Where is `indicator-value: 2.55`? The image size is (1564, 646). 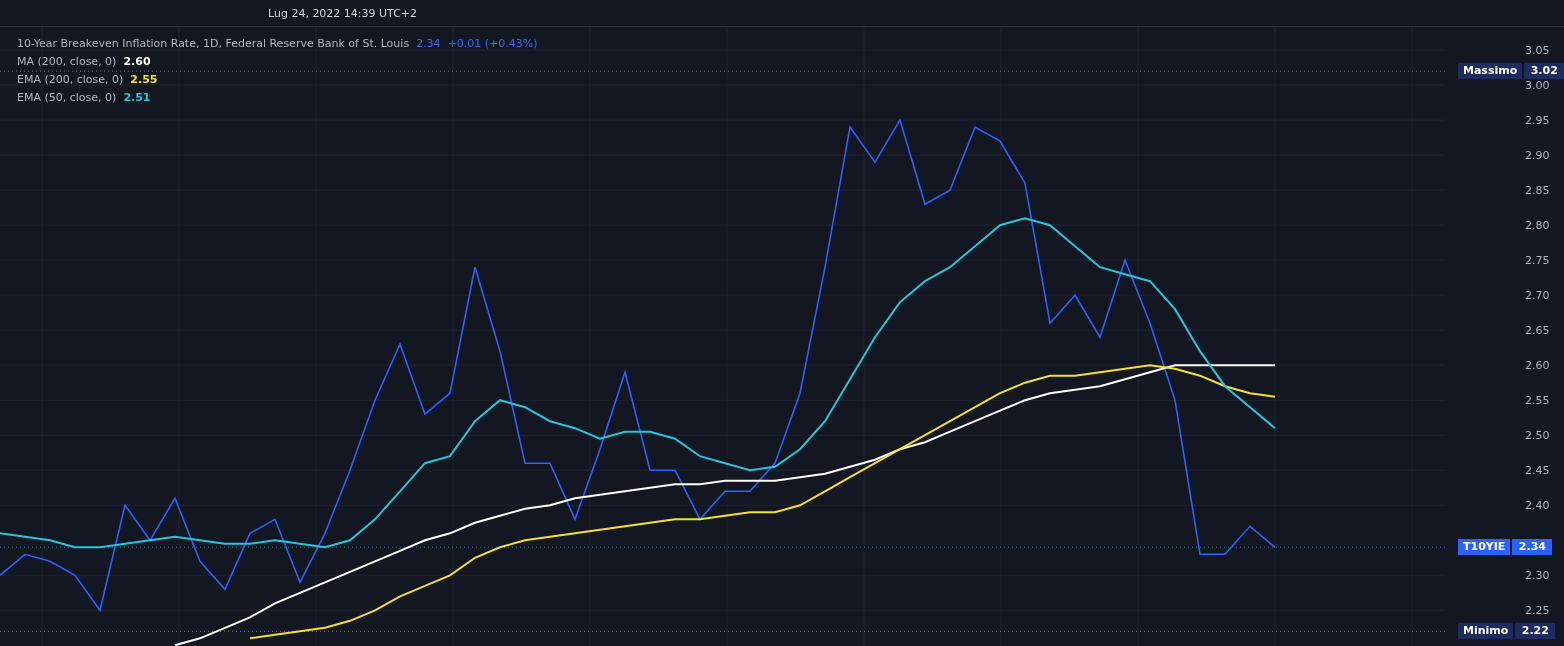 indicator-value: 2.55 is located at coordinates (144, 79).